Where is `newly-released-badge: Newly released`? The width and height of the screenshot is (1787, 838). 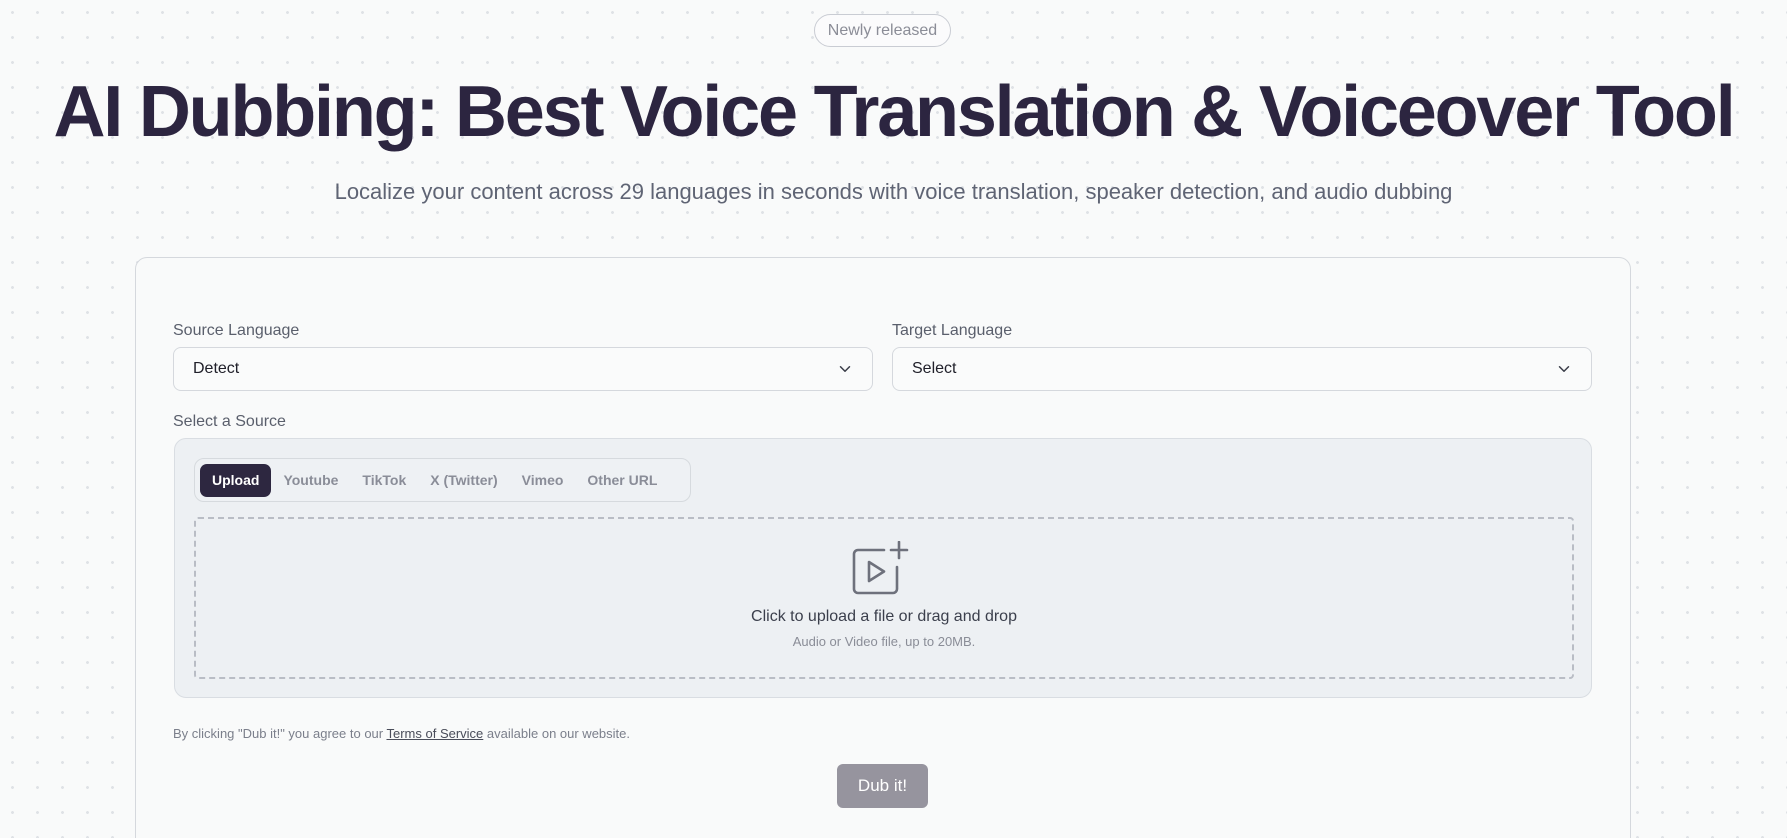
newly-released-badge: Newly released is located at coordinates (882, 30).